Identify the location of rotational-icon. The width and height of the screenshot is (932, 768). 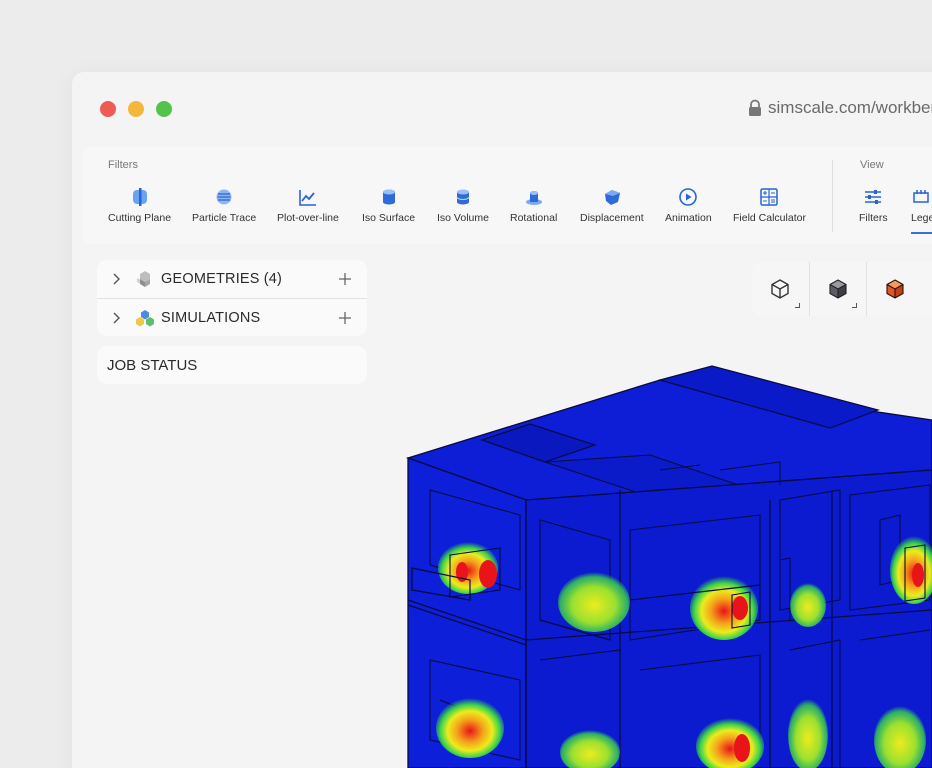
(534, 197).